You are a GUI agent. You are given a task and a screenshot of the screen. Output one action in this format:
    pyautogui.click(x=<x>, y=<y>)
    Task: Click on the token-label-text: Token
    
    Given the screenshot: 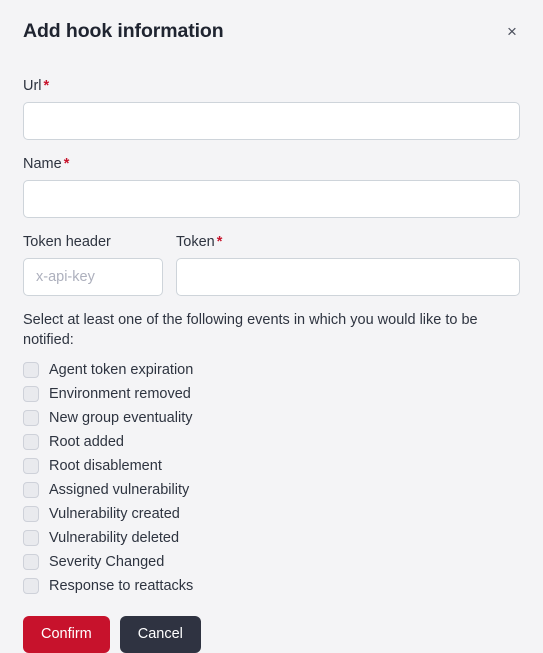 What is the action you would take?
    pyautogui.click(x=195, y=242)
    